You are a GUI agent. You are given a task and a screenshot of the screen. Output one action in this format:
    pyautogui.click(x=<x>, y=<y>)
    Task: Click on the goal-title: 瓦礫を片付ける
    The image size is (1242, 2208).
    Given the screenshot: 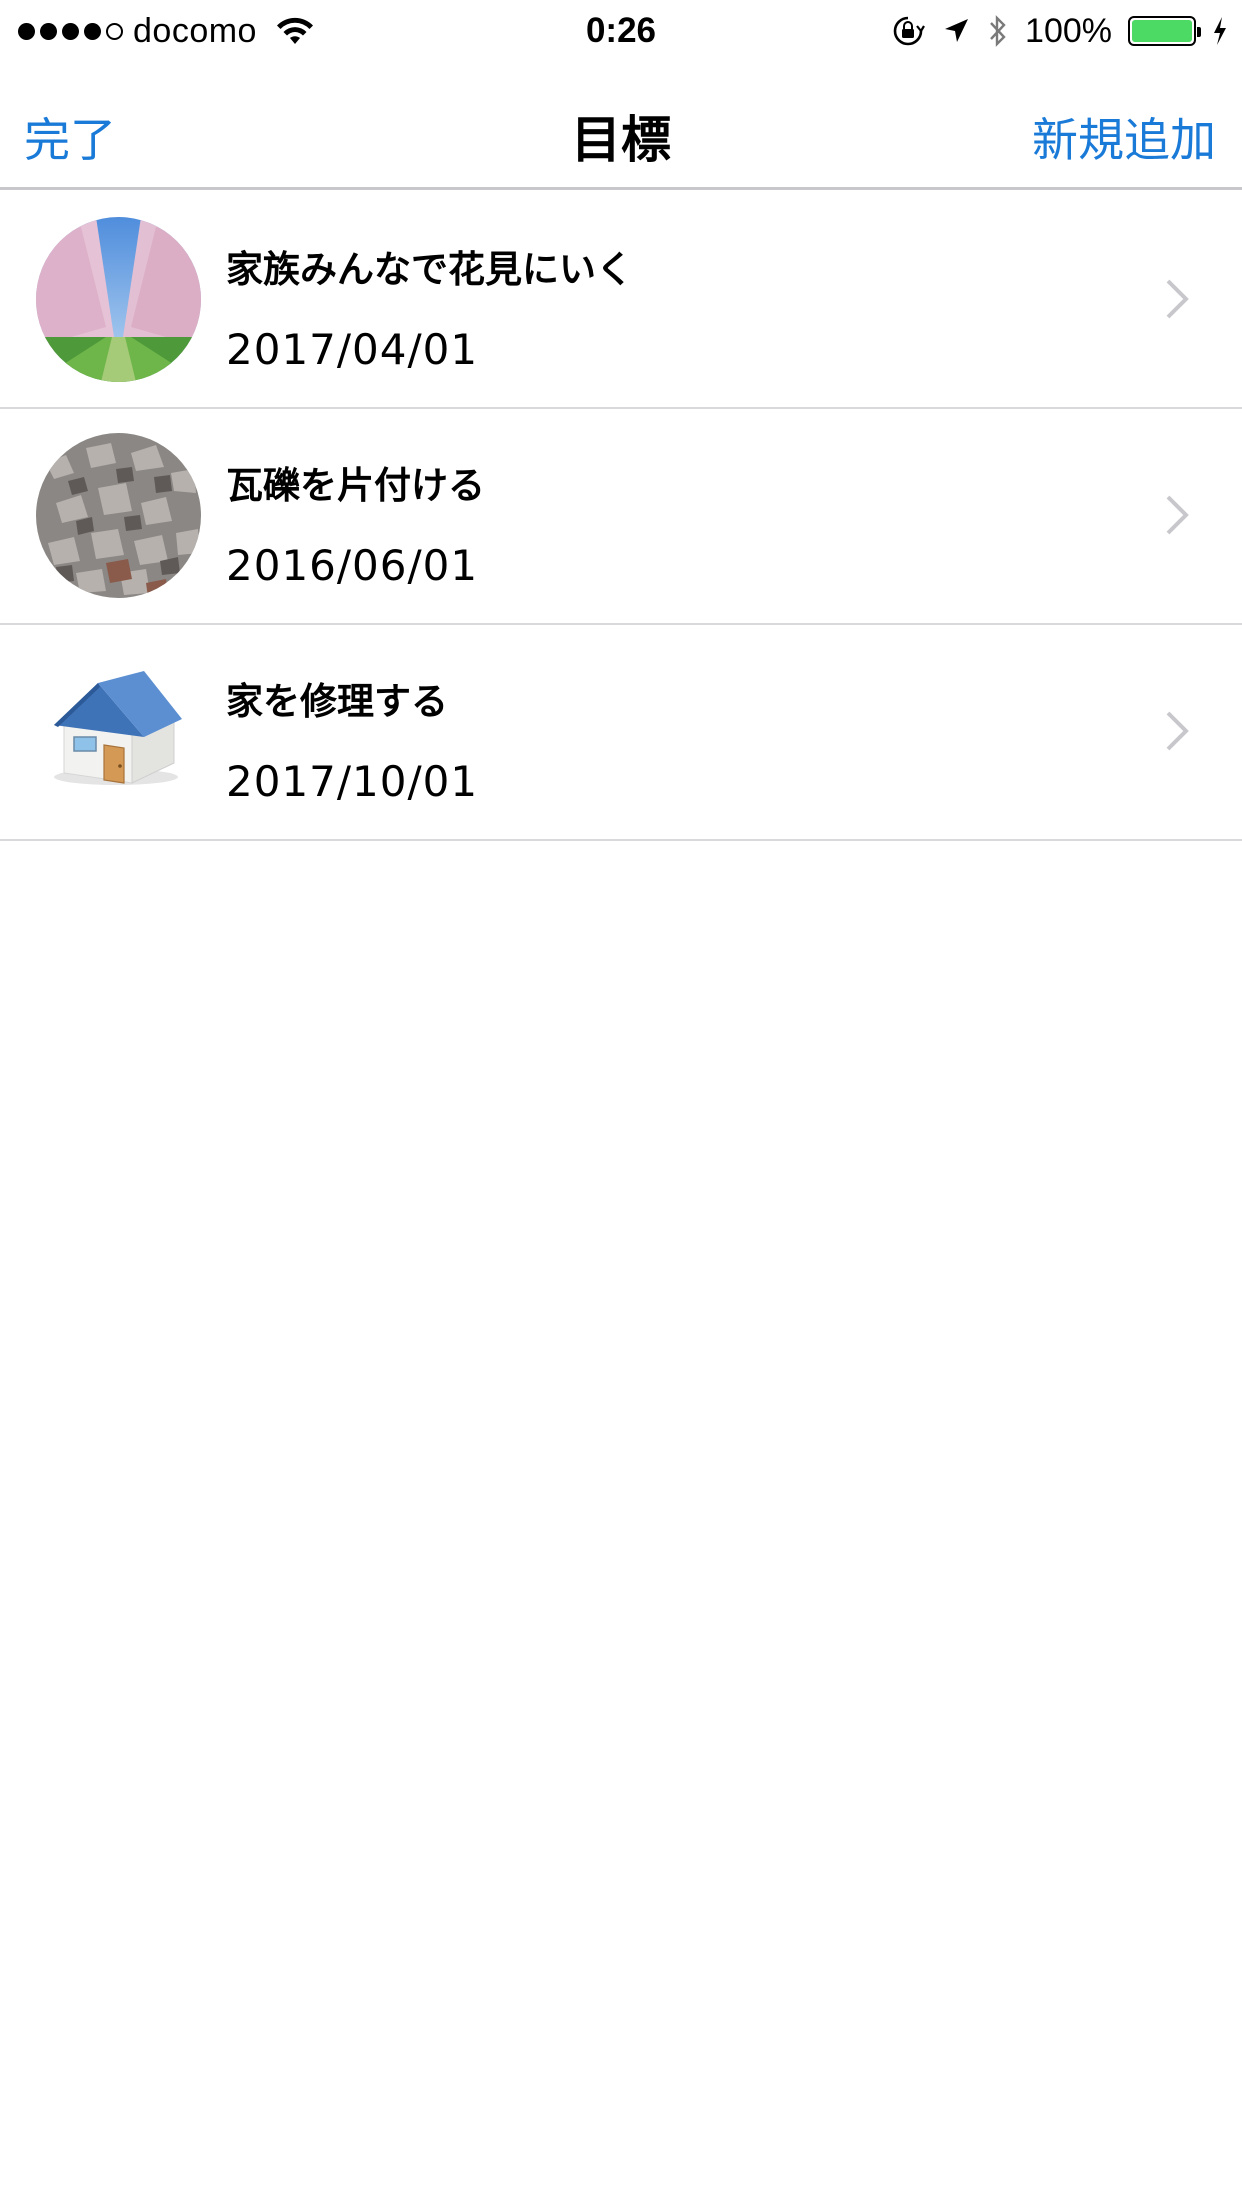 What is the action you would take?
    pyautogui.click(x=355, y=485)
    